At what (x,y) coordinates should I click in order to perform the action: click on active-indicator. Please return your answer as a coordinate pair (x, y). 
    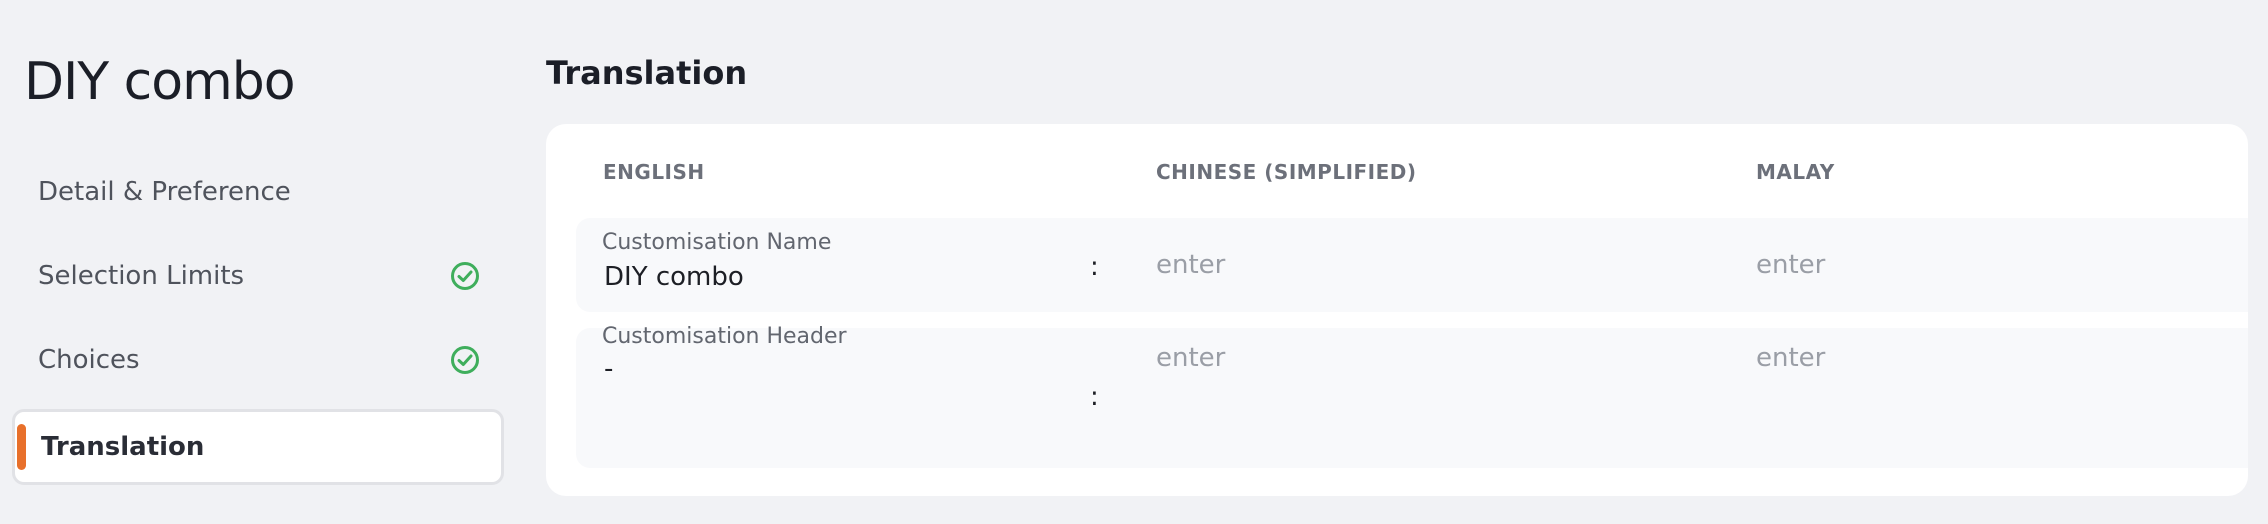
    Looking at the image, I should click on (21, 447).